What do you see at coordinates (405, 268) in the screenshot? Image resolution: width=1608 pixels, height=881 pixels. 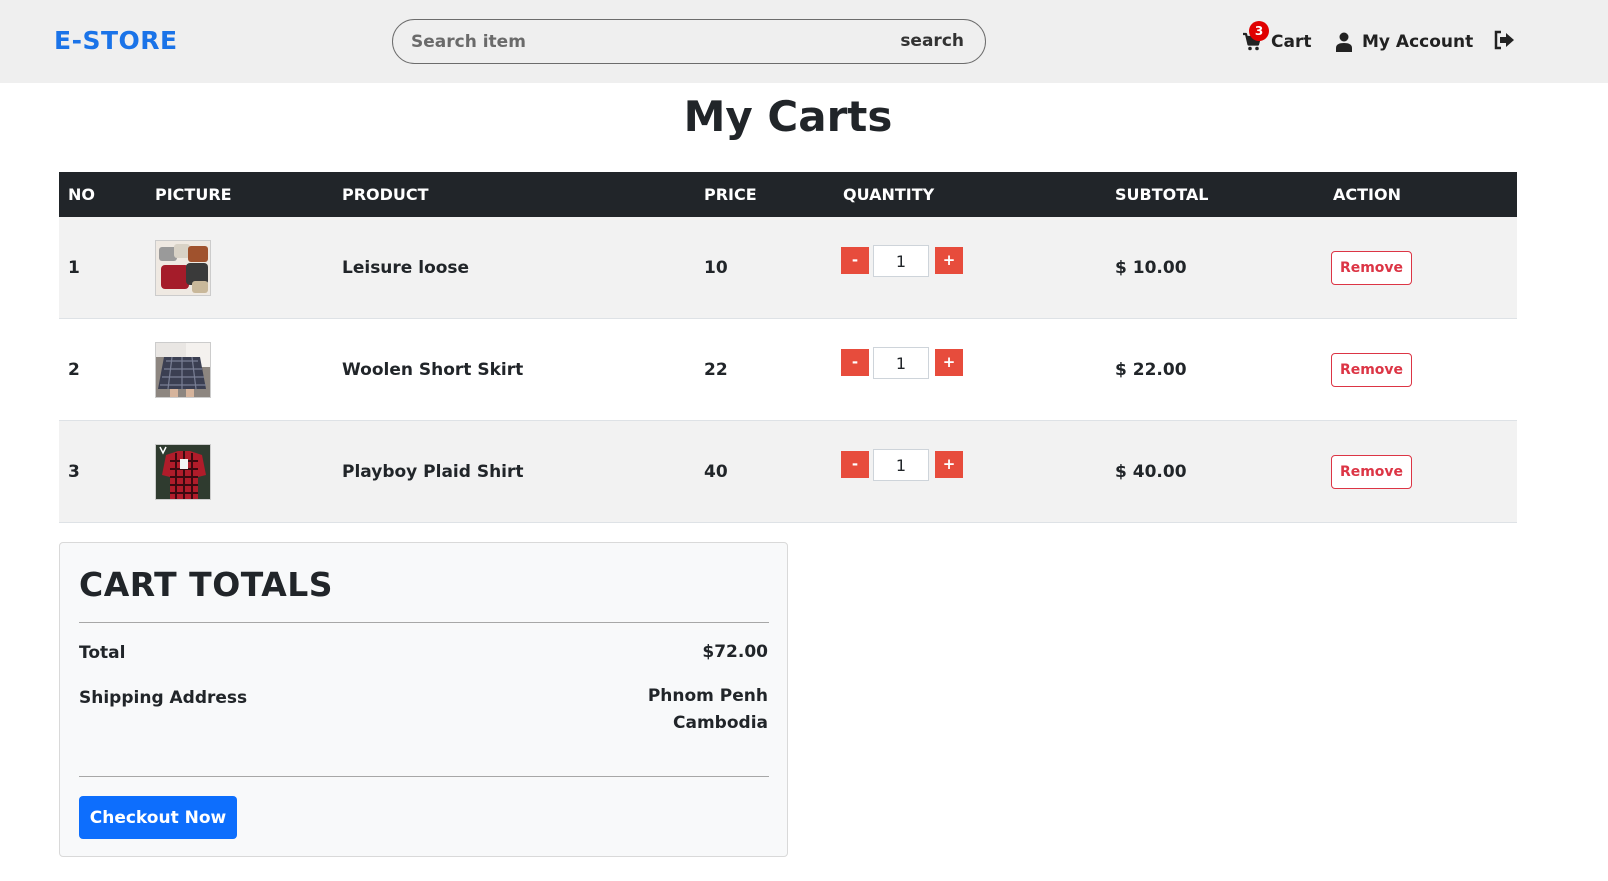 I see `product-name: Leisure loose` at bounding box center [405, 268].